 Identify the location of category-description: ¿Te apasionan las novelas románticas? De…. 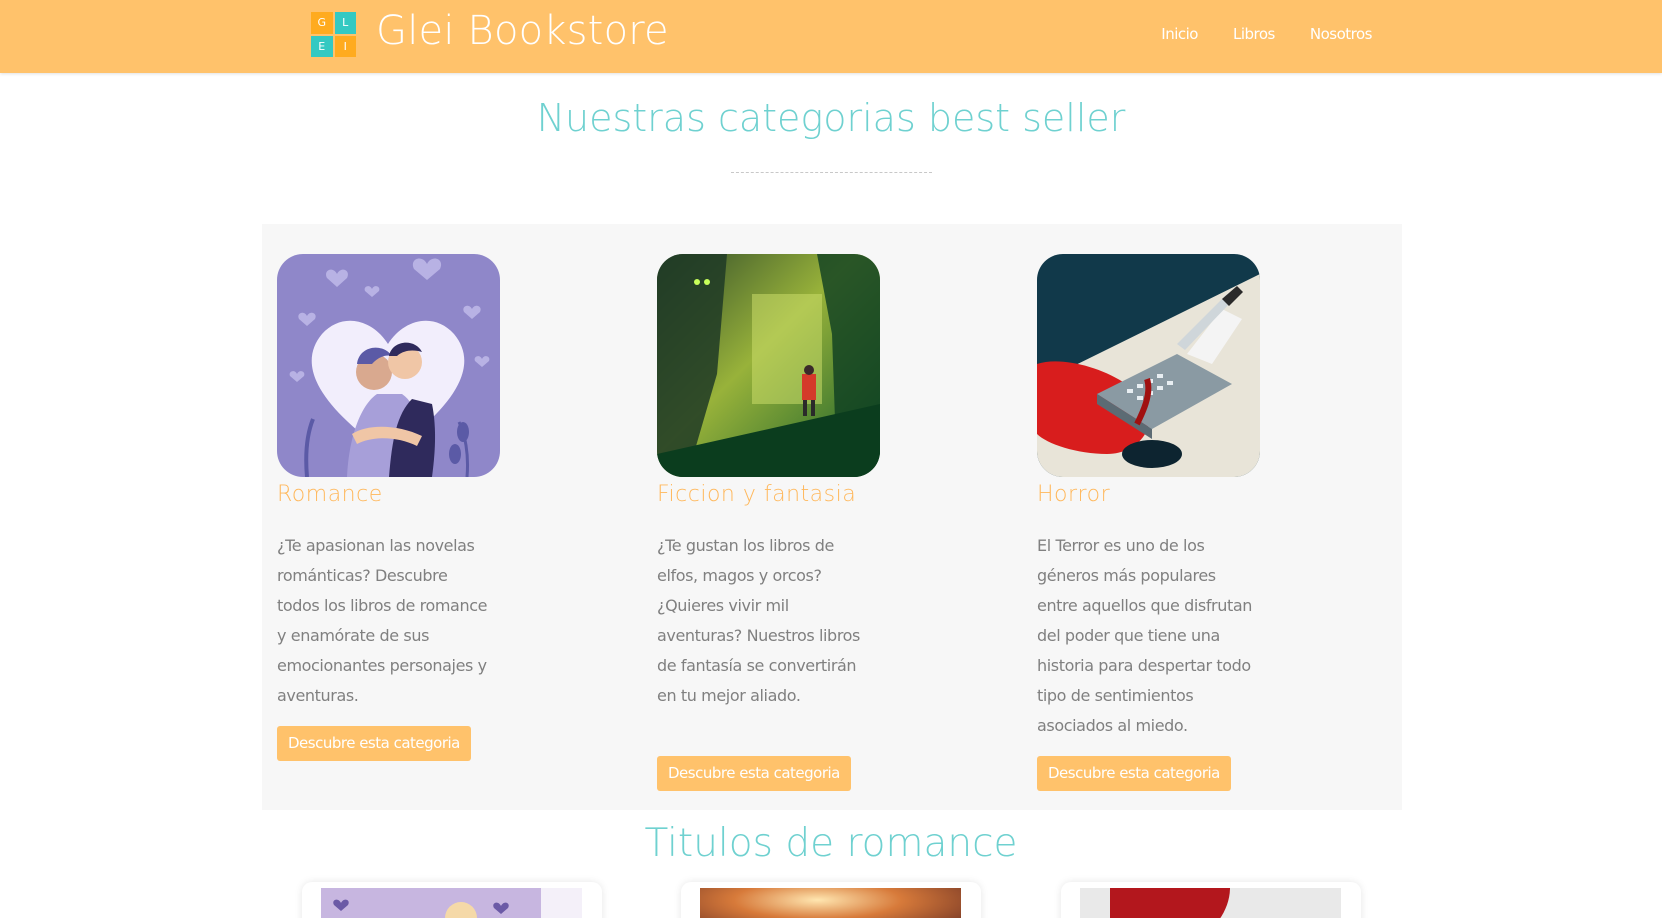
(382, 620).